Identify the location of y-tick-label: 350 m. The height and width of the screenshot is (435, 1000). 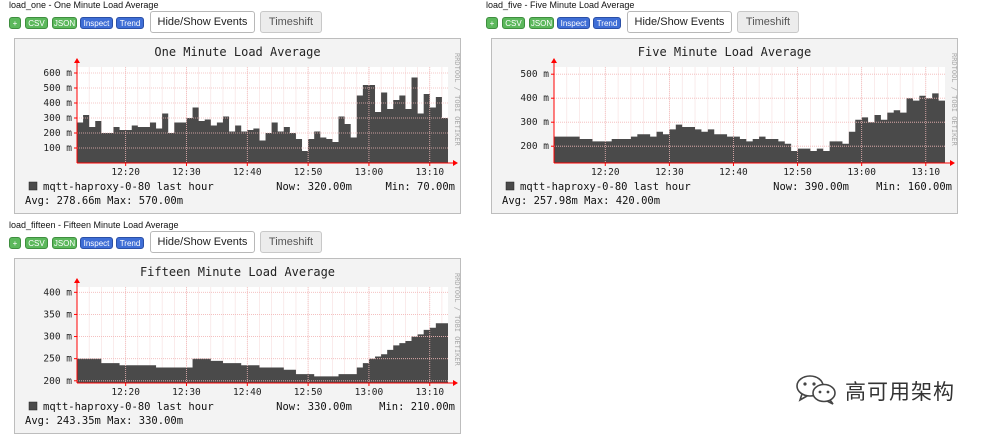
(57, 314).